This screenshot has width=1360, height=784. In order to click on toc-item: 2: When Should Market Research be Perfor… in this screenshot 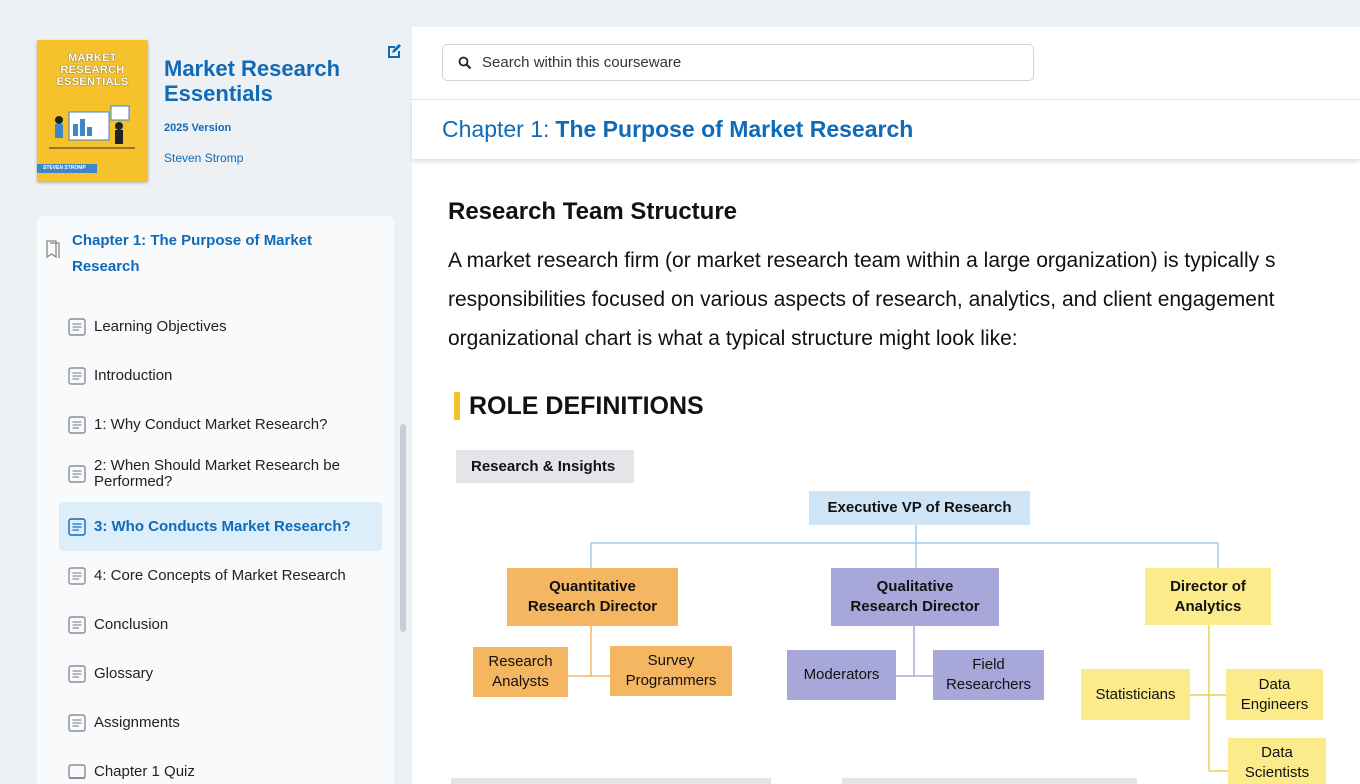, I will do `click(220, 473)`.